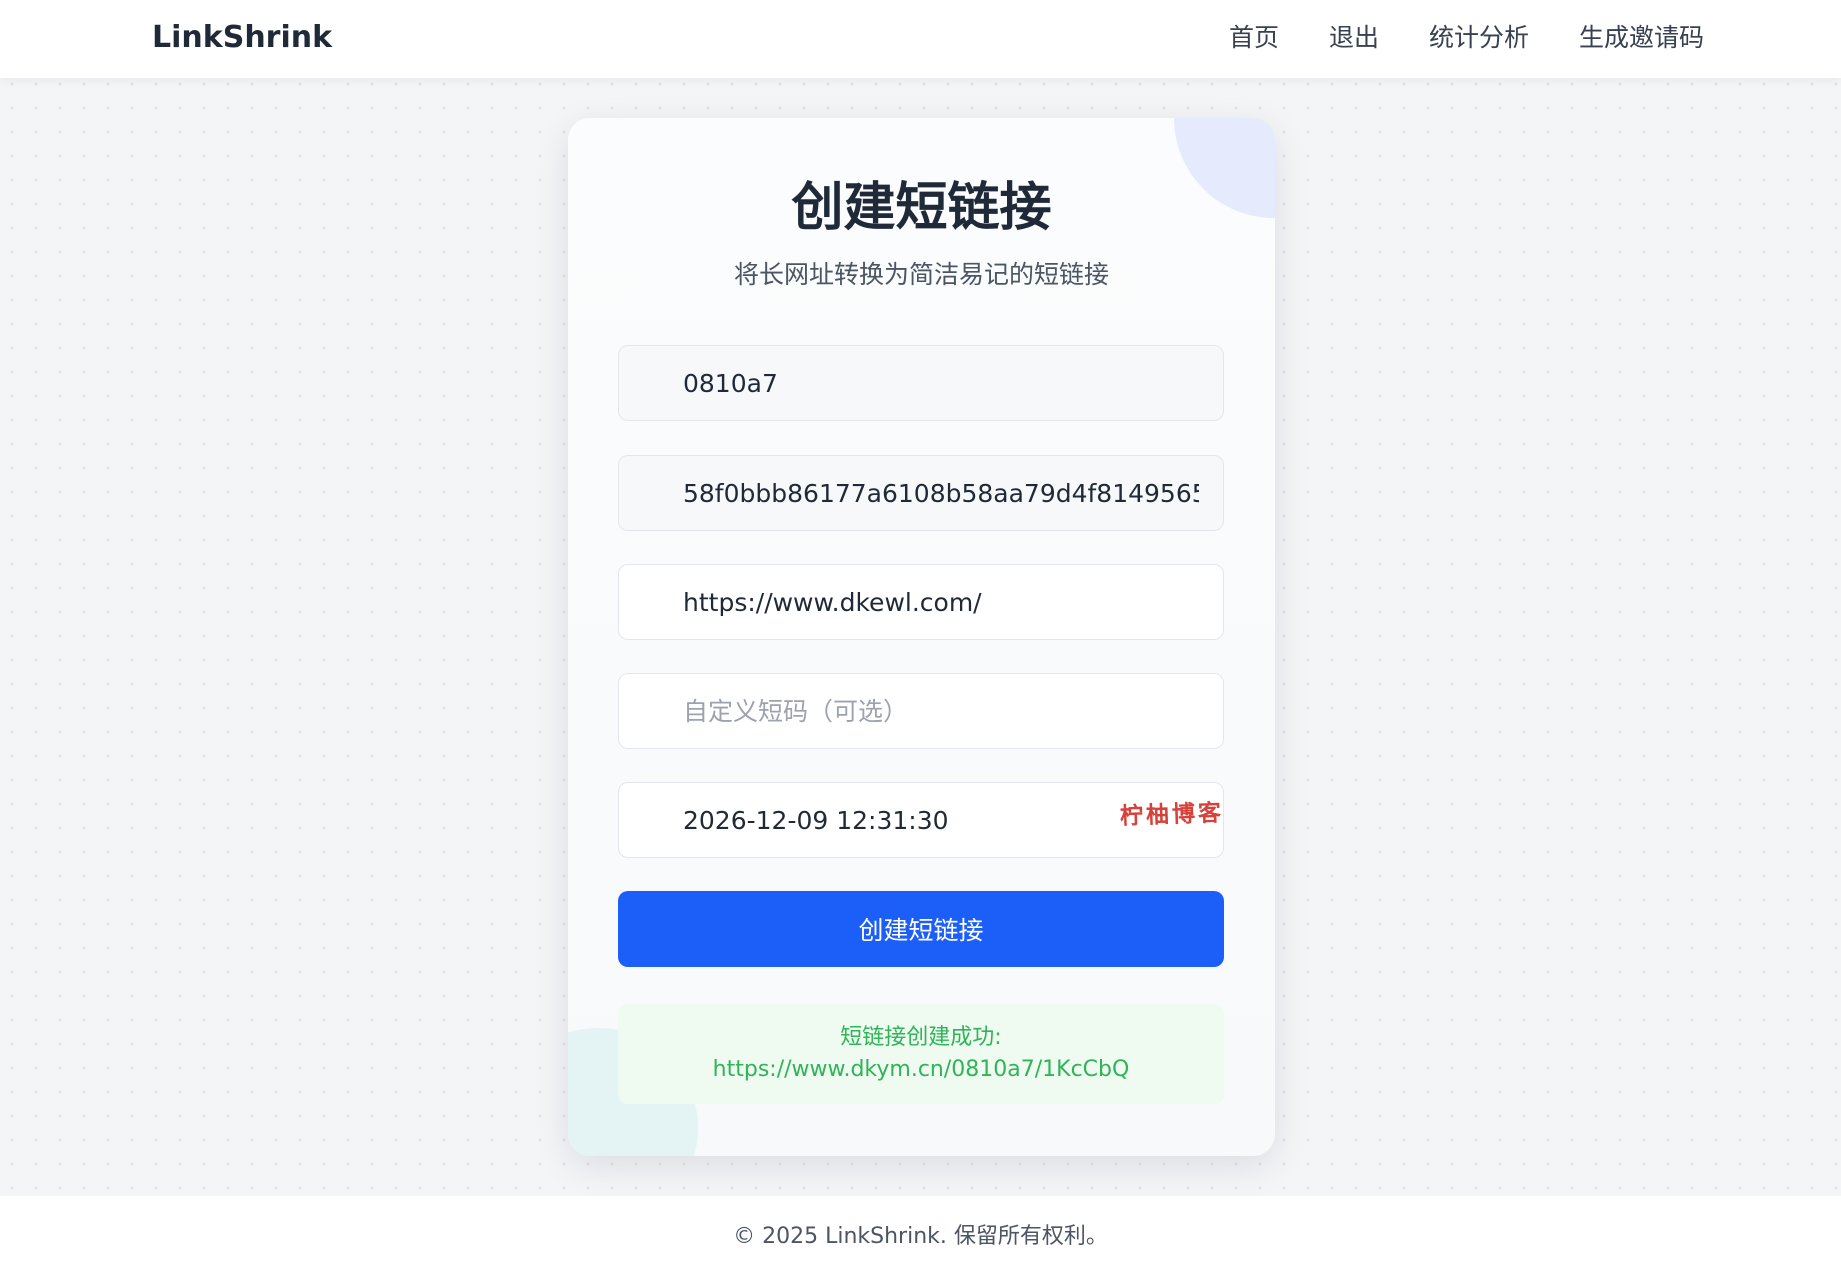 The height and width of the screenshot is (1278, 1841). Describe the element at coordinates (920, 39) in the screenshot. I see `top-navbar: LinkShrink 首页 退出 统计分析 生成邀请码` at that location.